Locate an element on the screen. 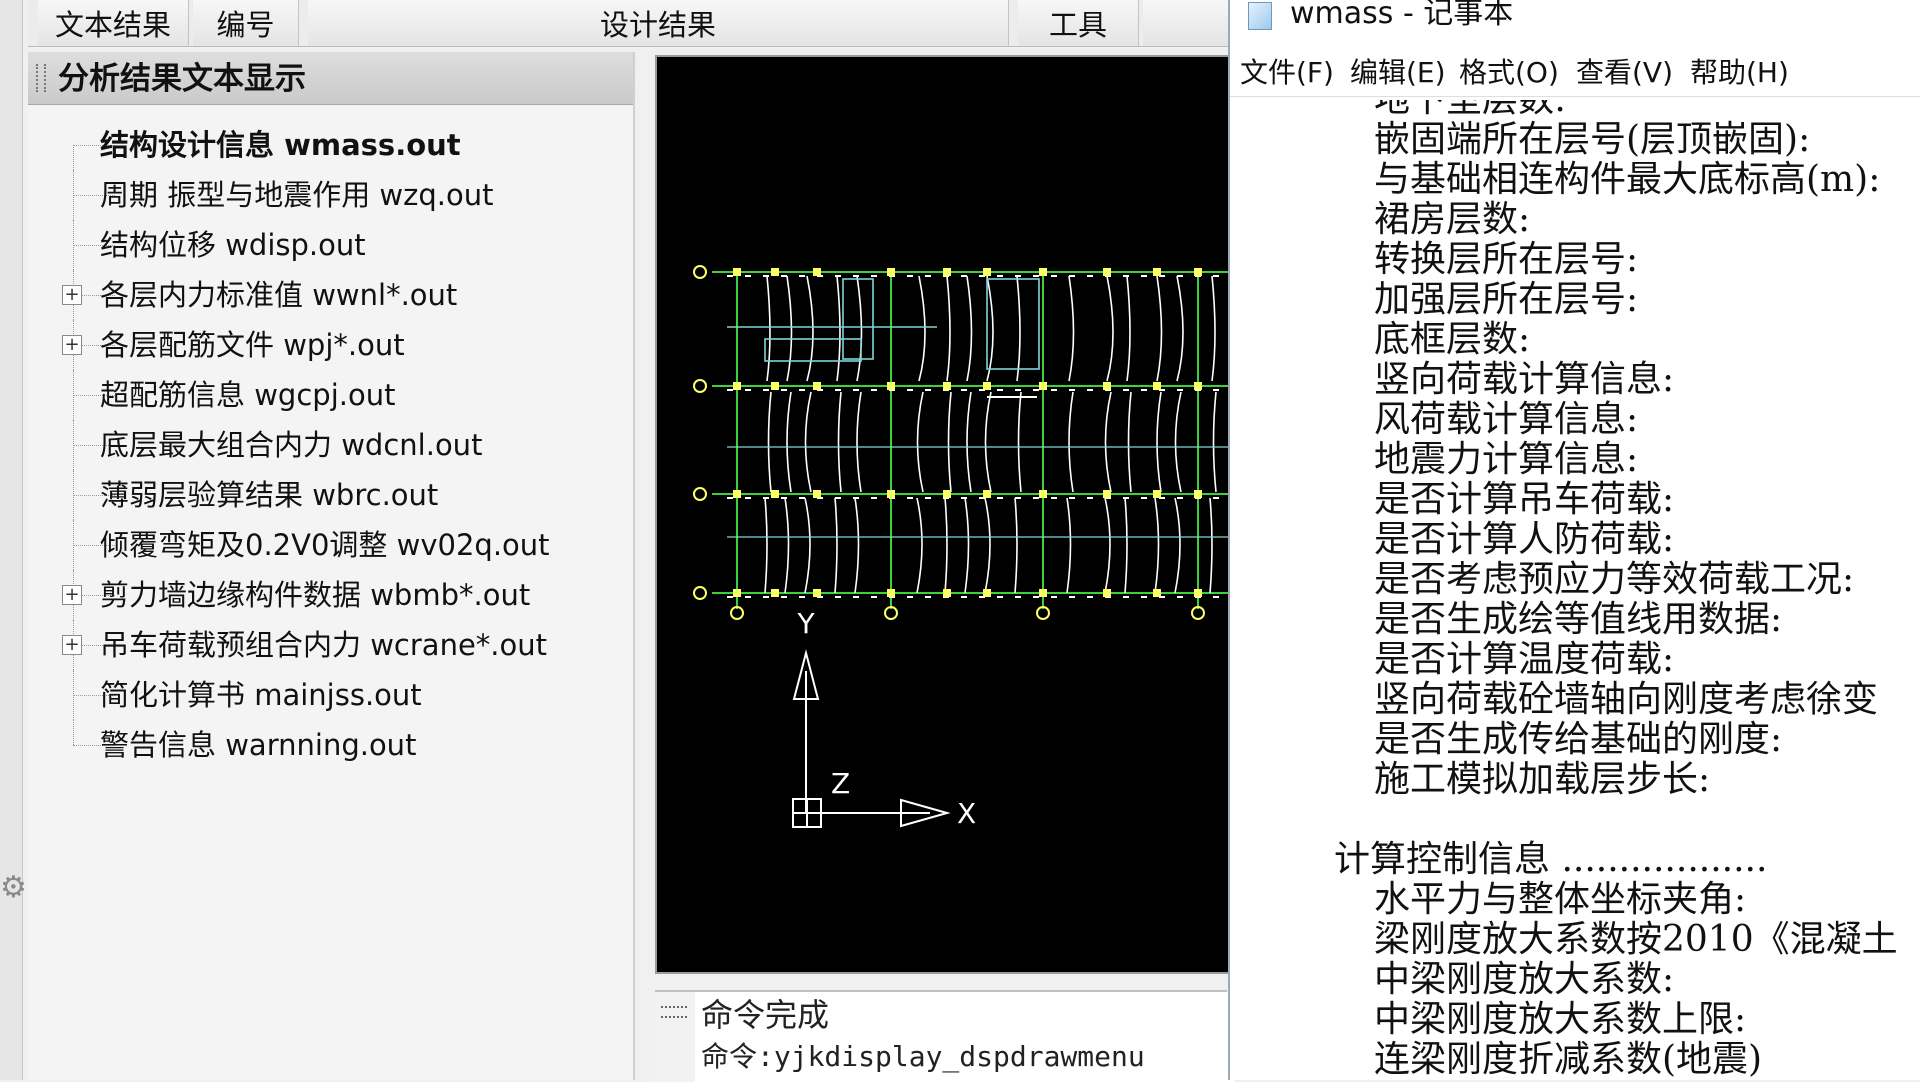  text-line: 底框层数: is located at coordinates (1452, 339).